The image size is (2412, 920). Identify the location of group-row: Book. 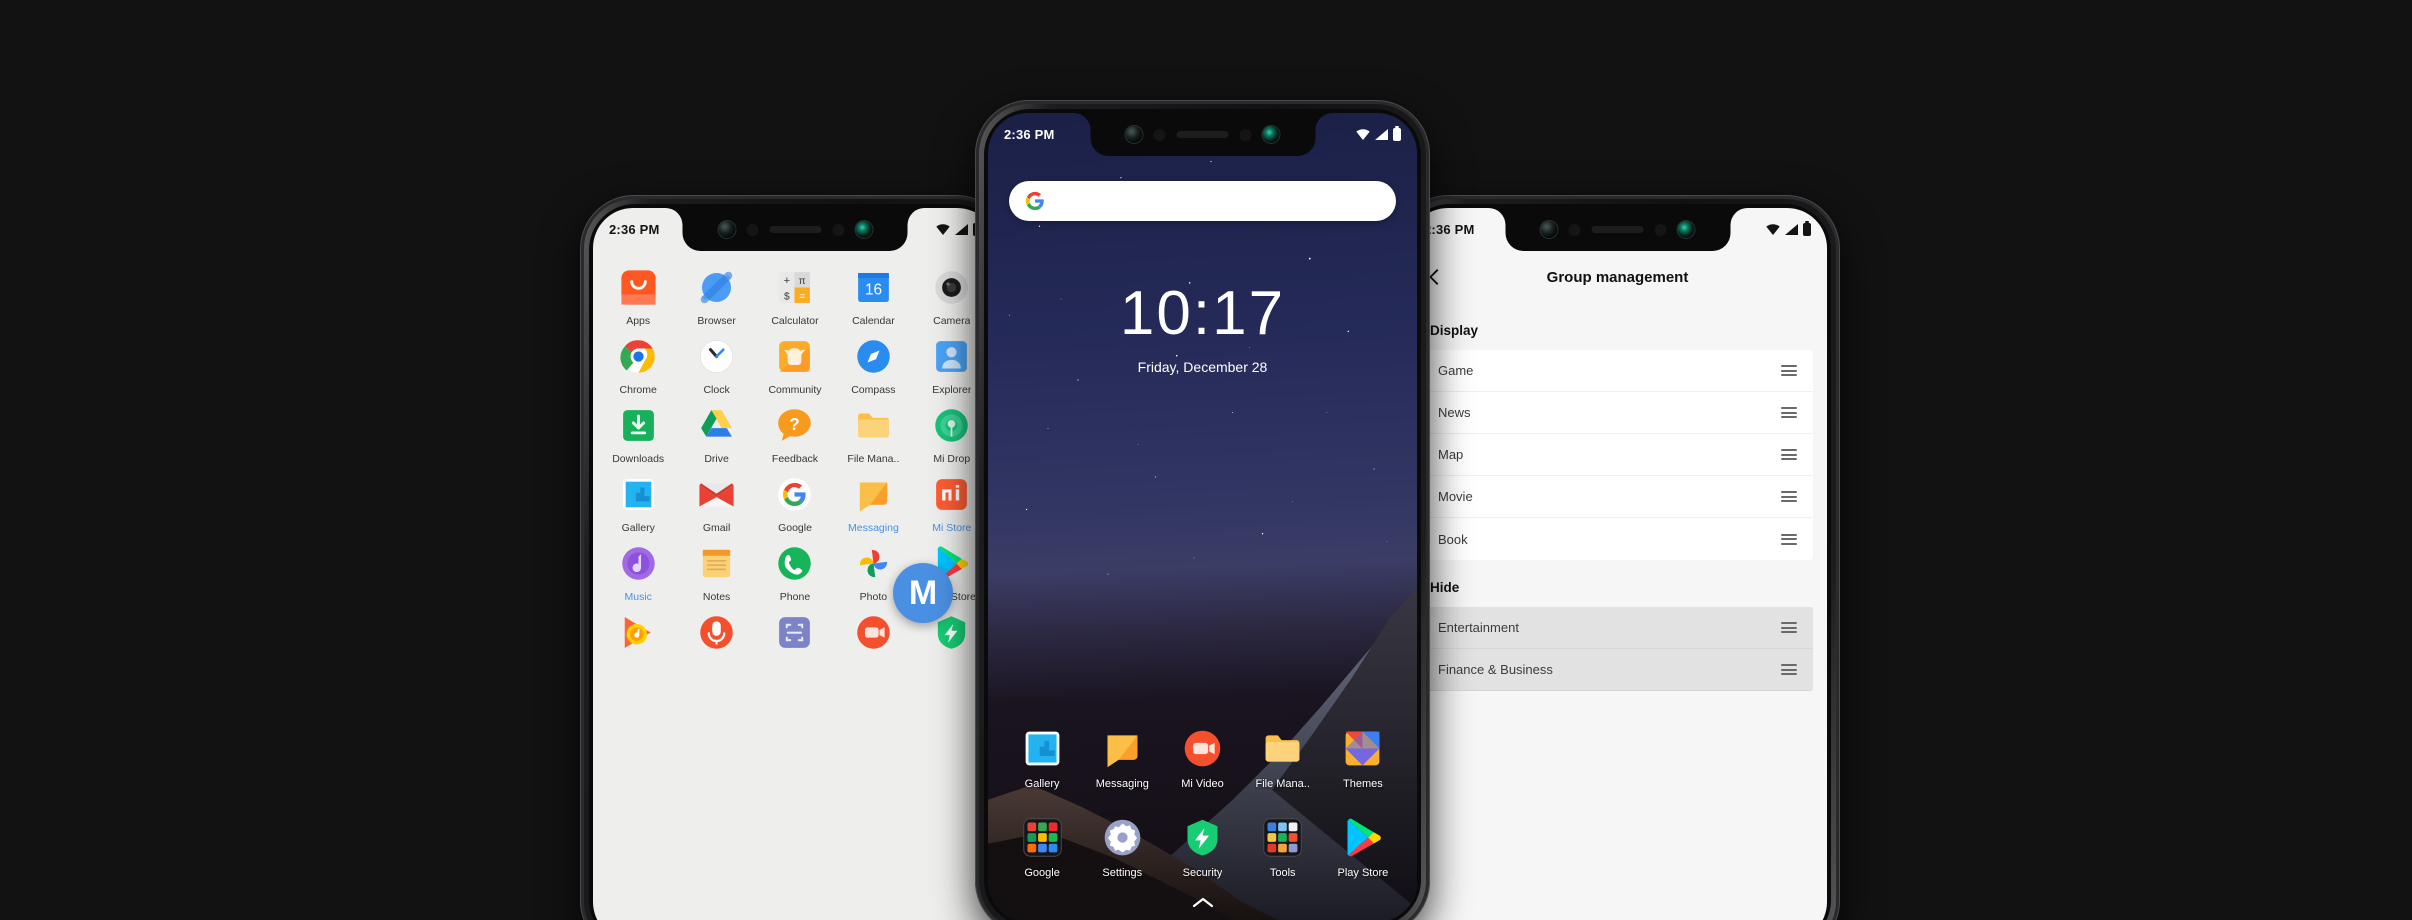
(1617, 539).